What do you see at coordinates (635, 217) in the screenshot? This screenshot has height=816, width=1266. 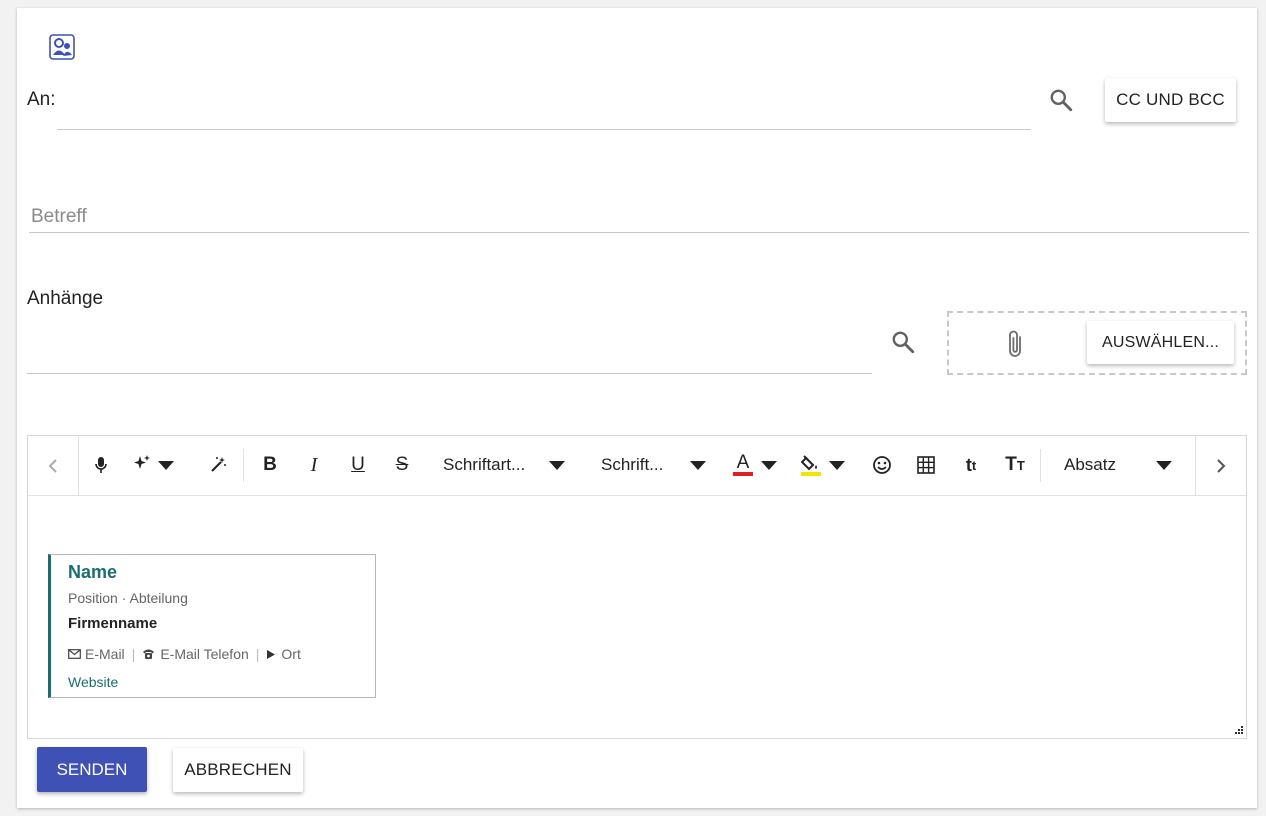 I see `subject-input` at bounding box center [635, 217].